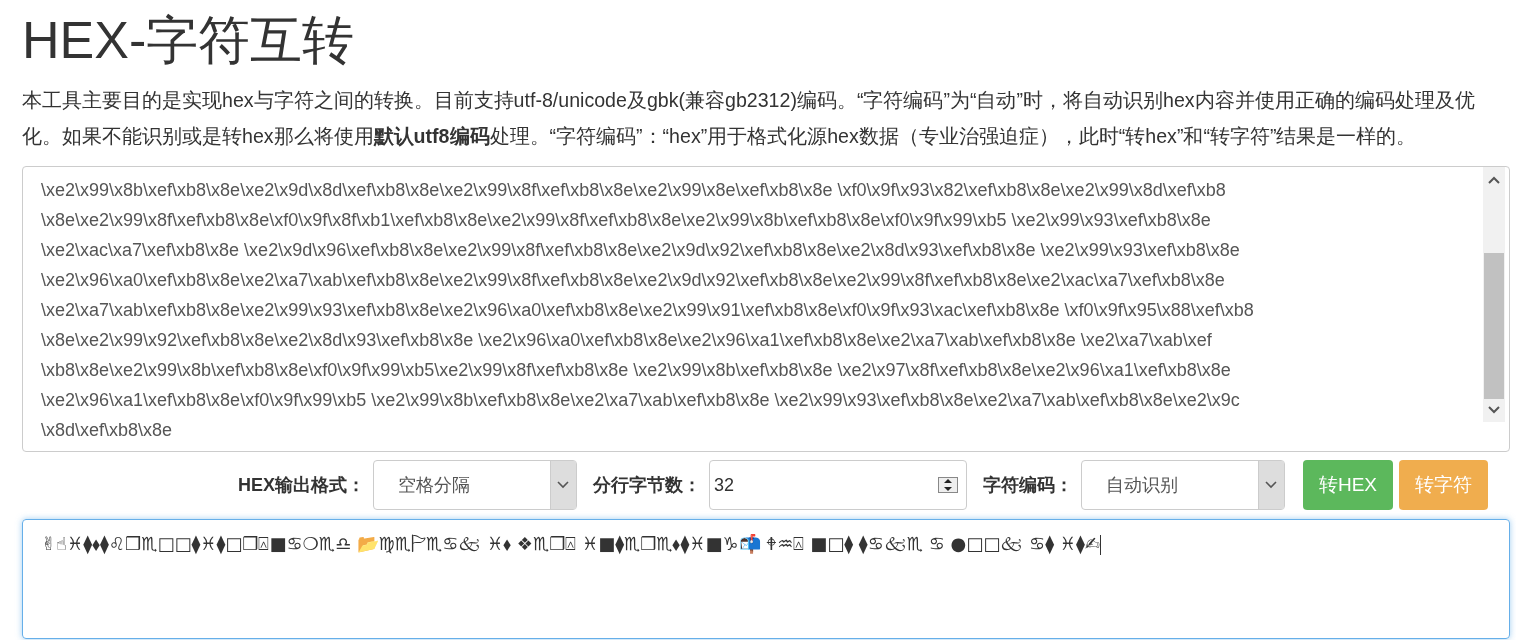 The width and height of the screenshot is (1516, 640). Describe the element at coordinates (107, 430) in the screenshot. I see `hex-text-line: \x8d\xef\xb8\x8e` at that location.